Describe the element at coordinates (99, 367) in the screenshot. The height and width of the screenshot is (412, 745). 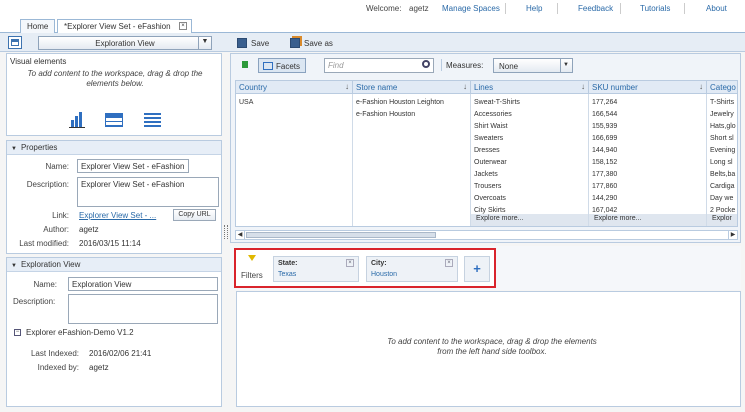
I see `indexed-by-value: agetz` at that location.